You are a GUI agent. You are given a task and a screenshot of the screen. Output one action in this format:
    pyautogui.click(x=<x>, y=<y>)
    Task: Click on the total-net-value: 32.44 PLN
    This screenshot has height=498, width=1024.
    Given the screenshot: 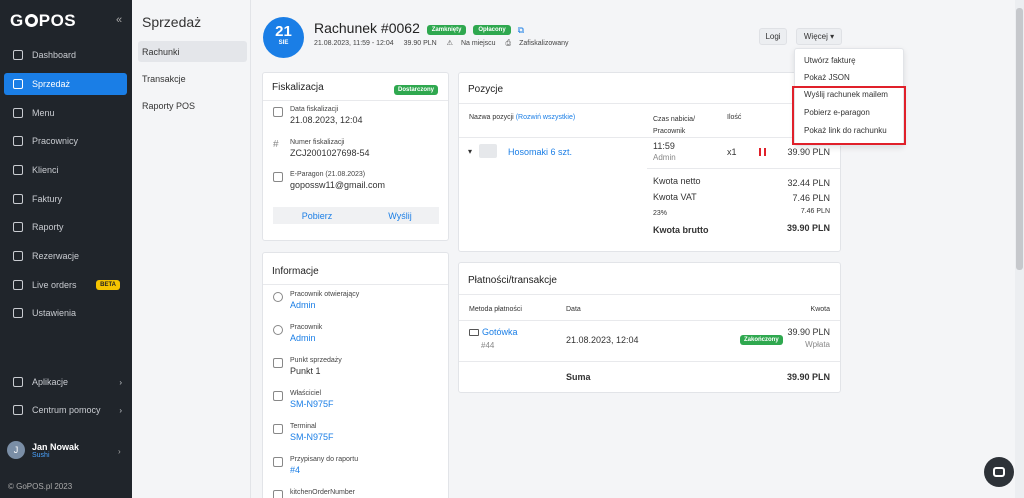 What is the action you would take?
    pyautogui.click(x=808, y=183)
    